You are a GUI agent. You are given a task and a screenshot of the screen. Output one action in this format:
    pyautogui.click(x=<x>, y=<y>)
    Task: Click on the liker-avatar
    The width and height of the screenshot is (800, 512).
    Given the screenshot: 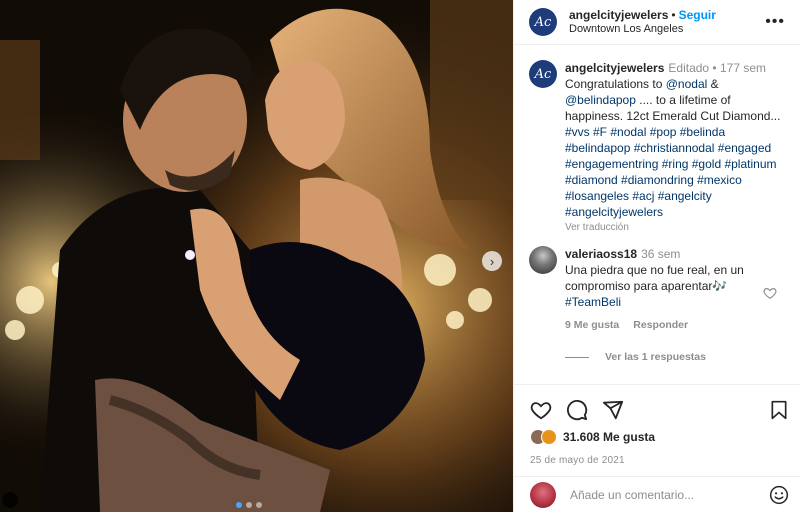 What is the action you would take?
    pyautogui.click(x=549, y=437)
    